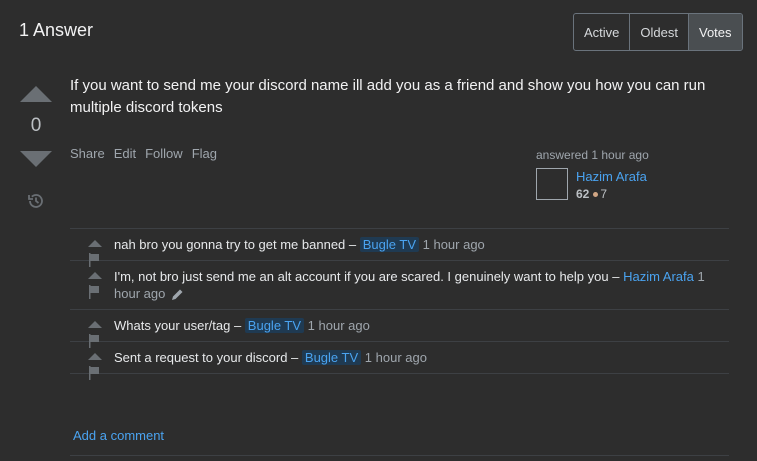 The image size is (757, 461). What do you see at coordinates (178, 325) in the screenshot?
I see `comment-text: Whats your user/tag –` at bounding box center [178, 325].